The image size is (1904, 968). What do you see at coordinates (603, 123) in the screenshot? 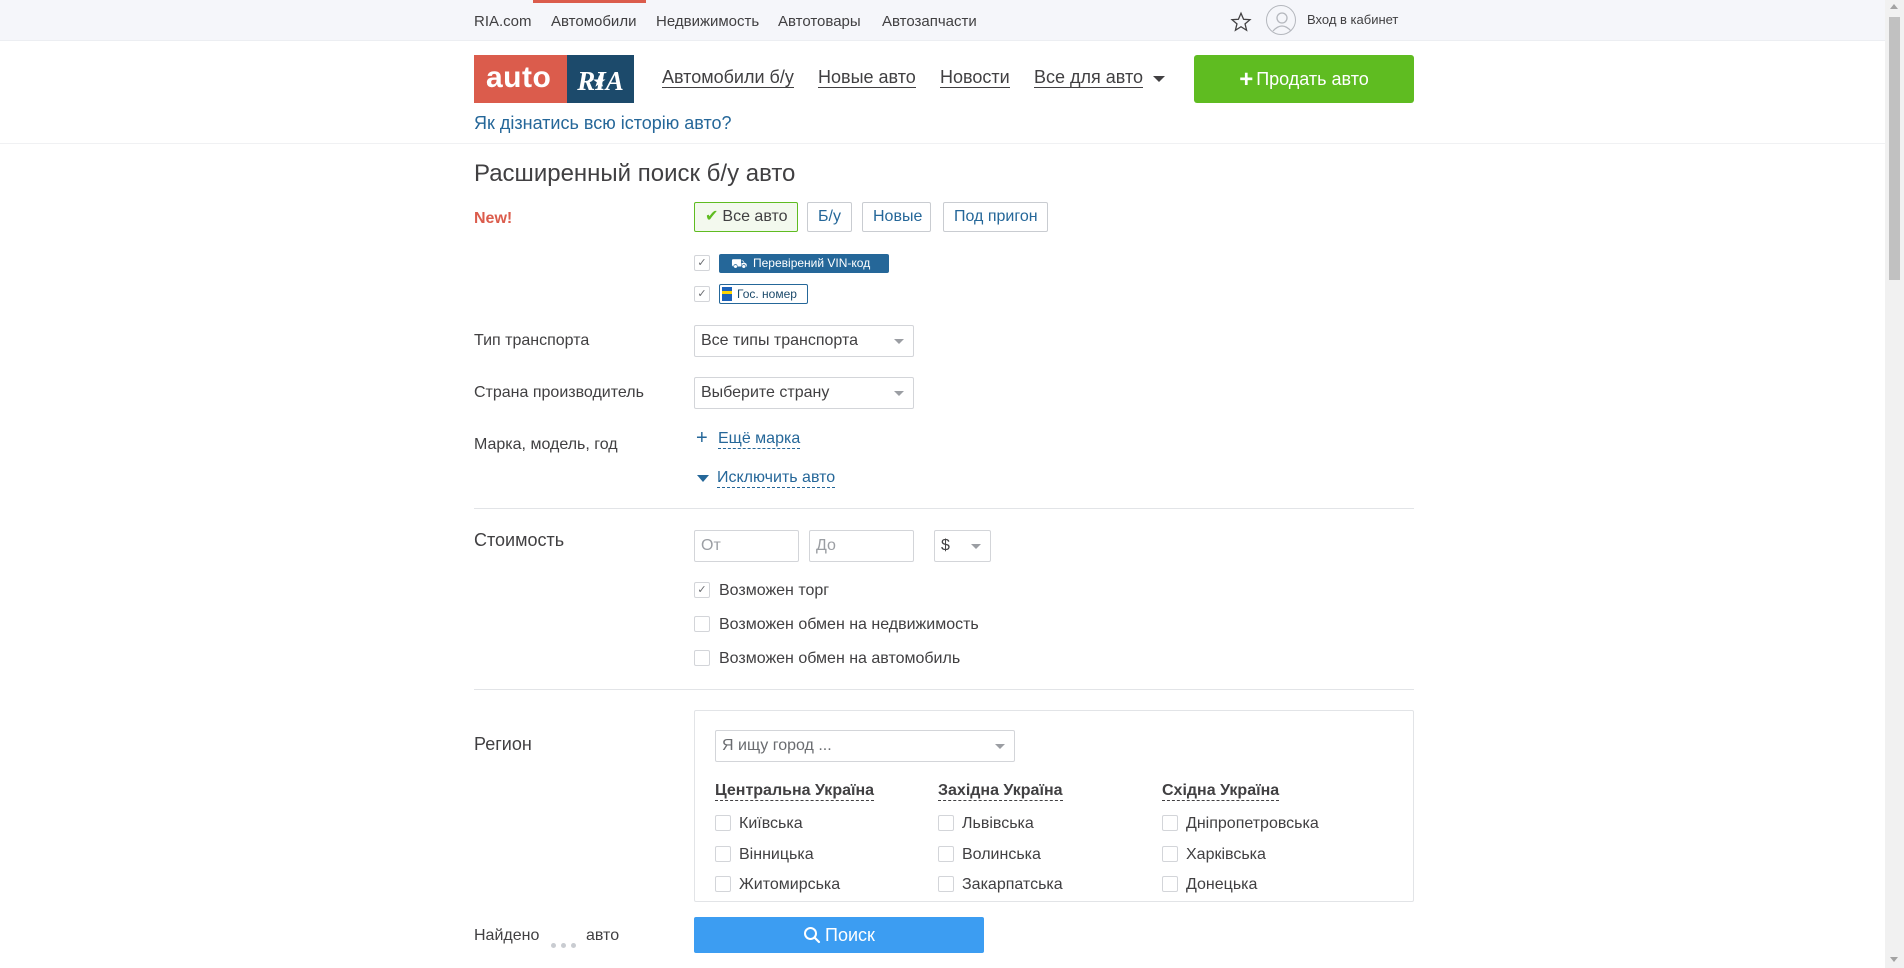
I see `car-history-link: Як дізнатись всю історію авто?` at bounding box center [603, 123].